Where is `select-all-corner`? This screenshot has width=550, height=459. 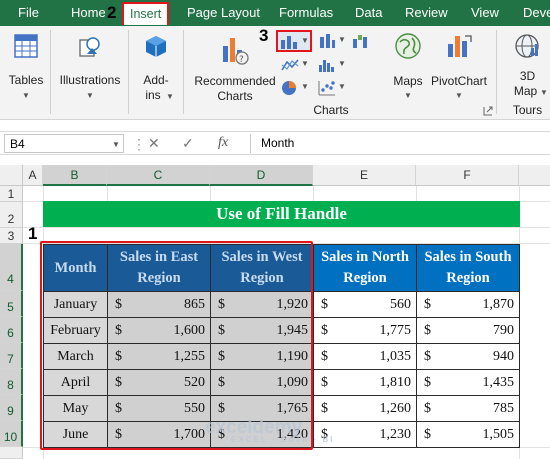 select-all-corner is located at coordinates (11, 175).